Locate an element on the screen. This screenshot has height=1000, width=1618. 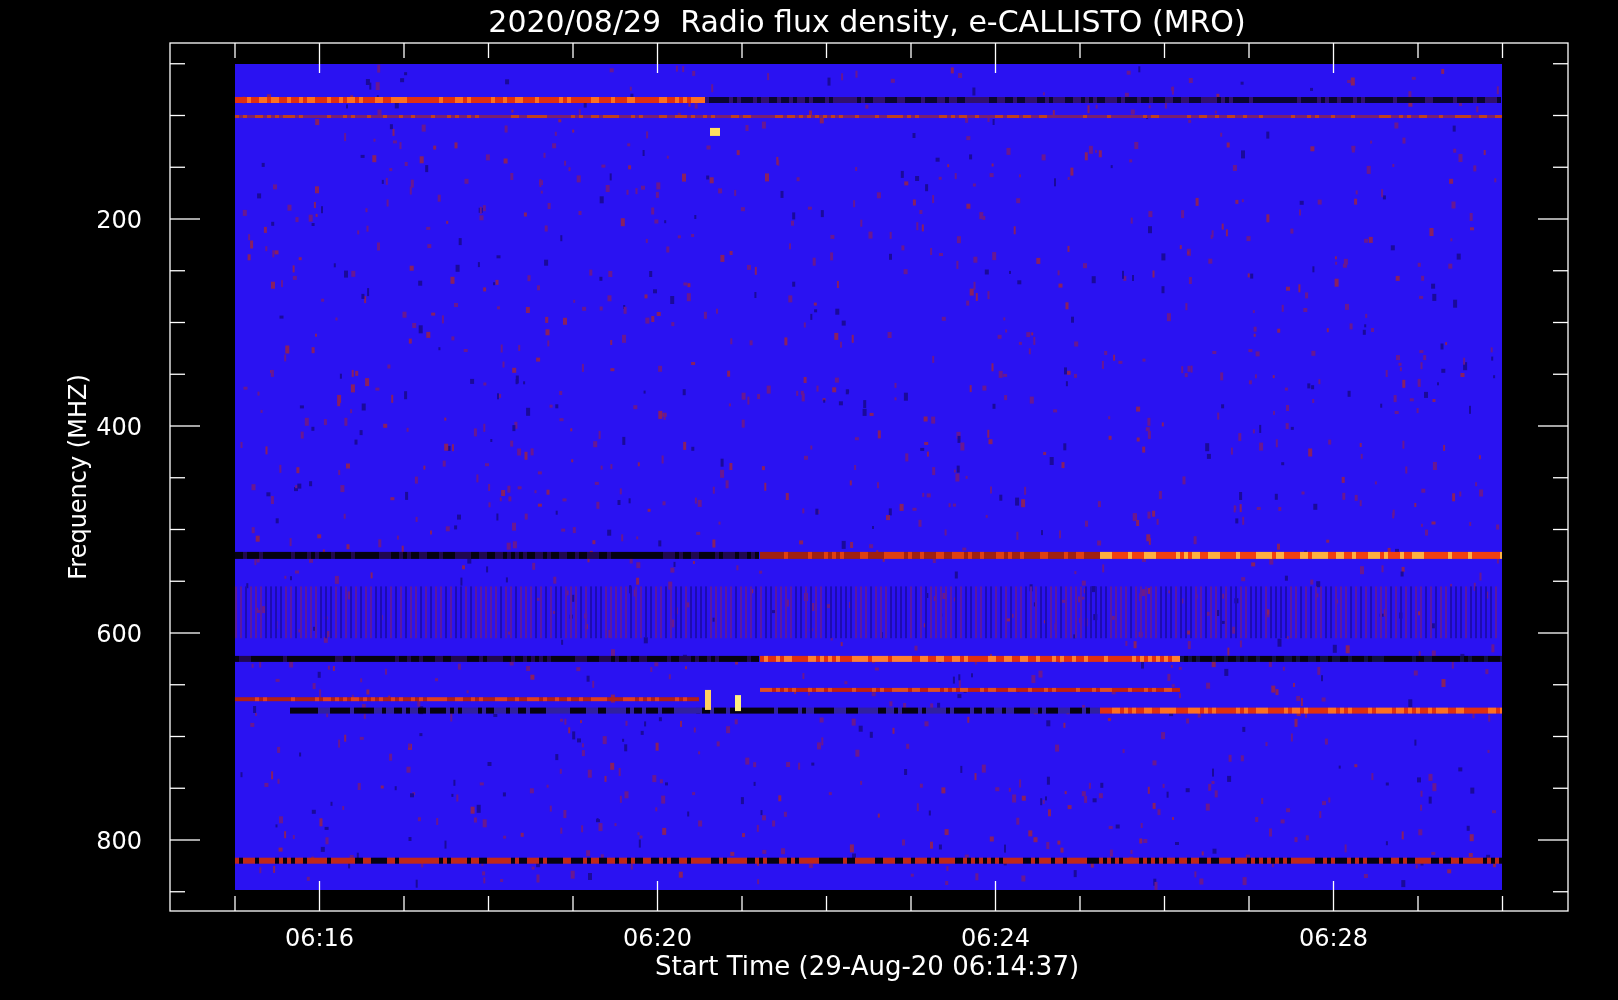
chart-title: 2020/08/29 Radio flux density, e-CALLISTO (MRO) is located at coordinates (867, 21).